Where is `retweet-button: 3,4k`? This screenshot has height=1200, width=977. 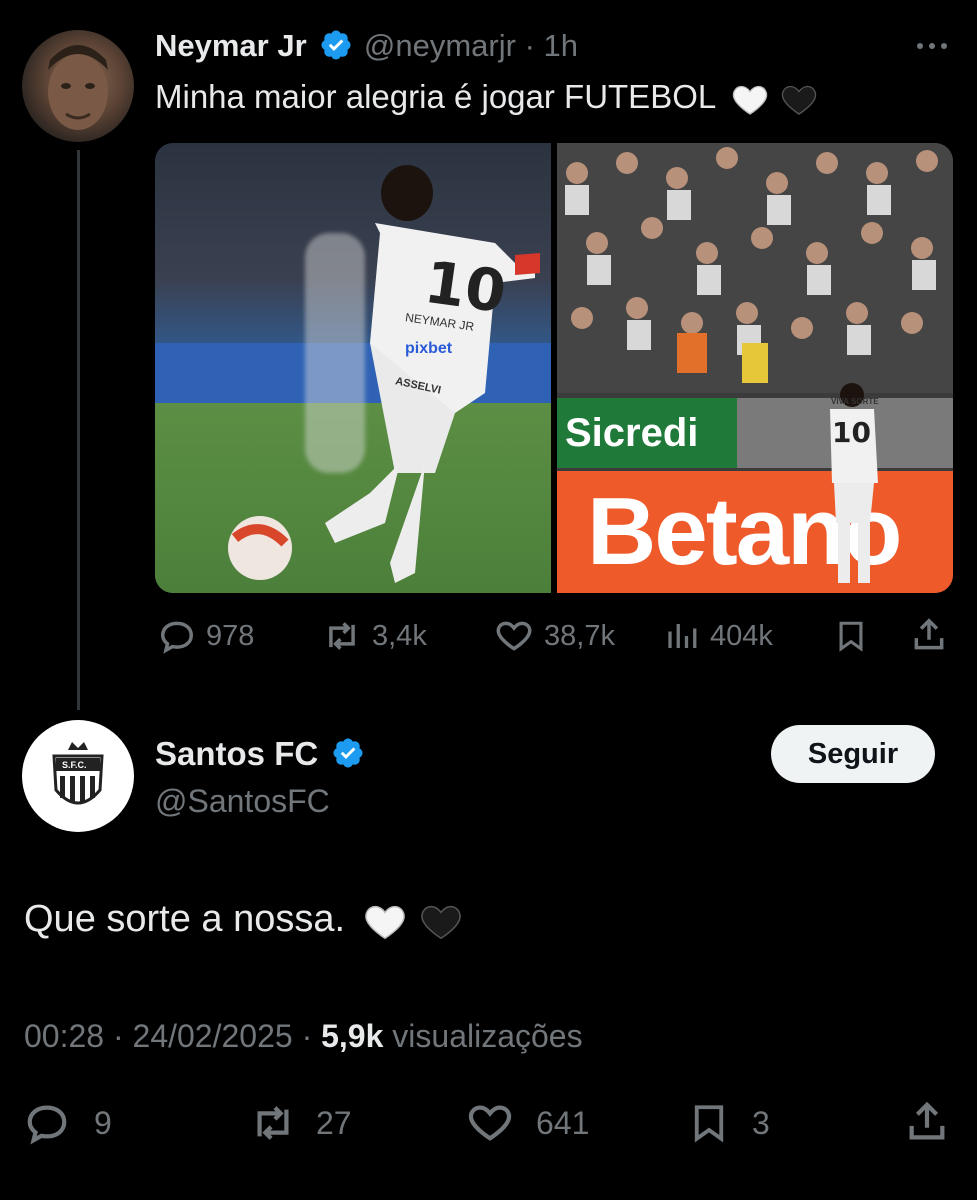
retweet-button: 3,4k is located at coordinates (374, 636).